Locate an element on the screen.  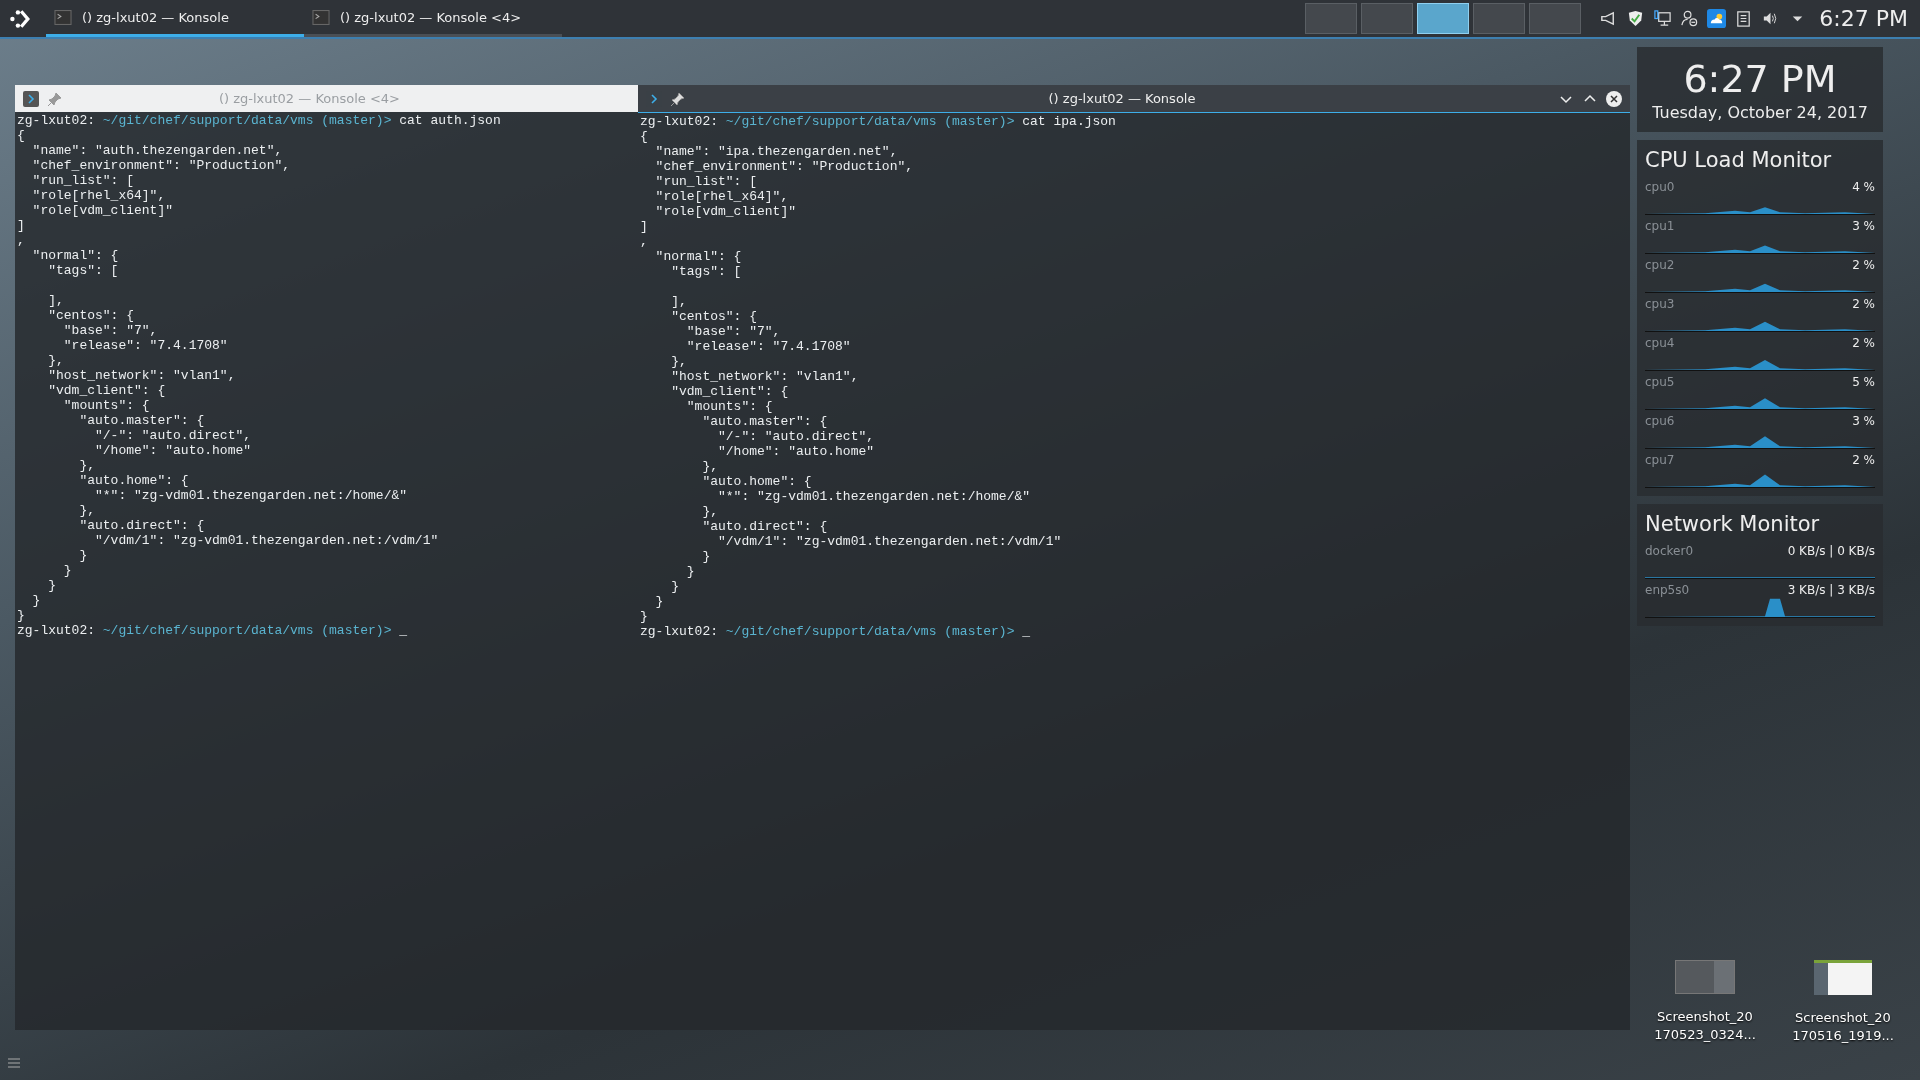
cpu-name: cpu3 is located at coordinates (1660, 304).